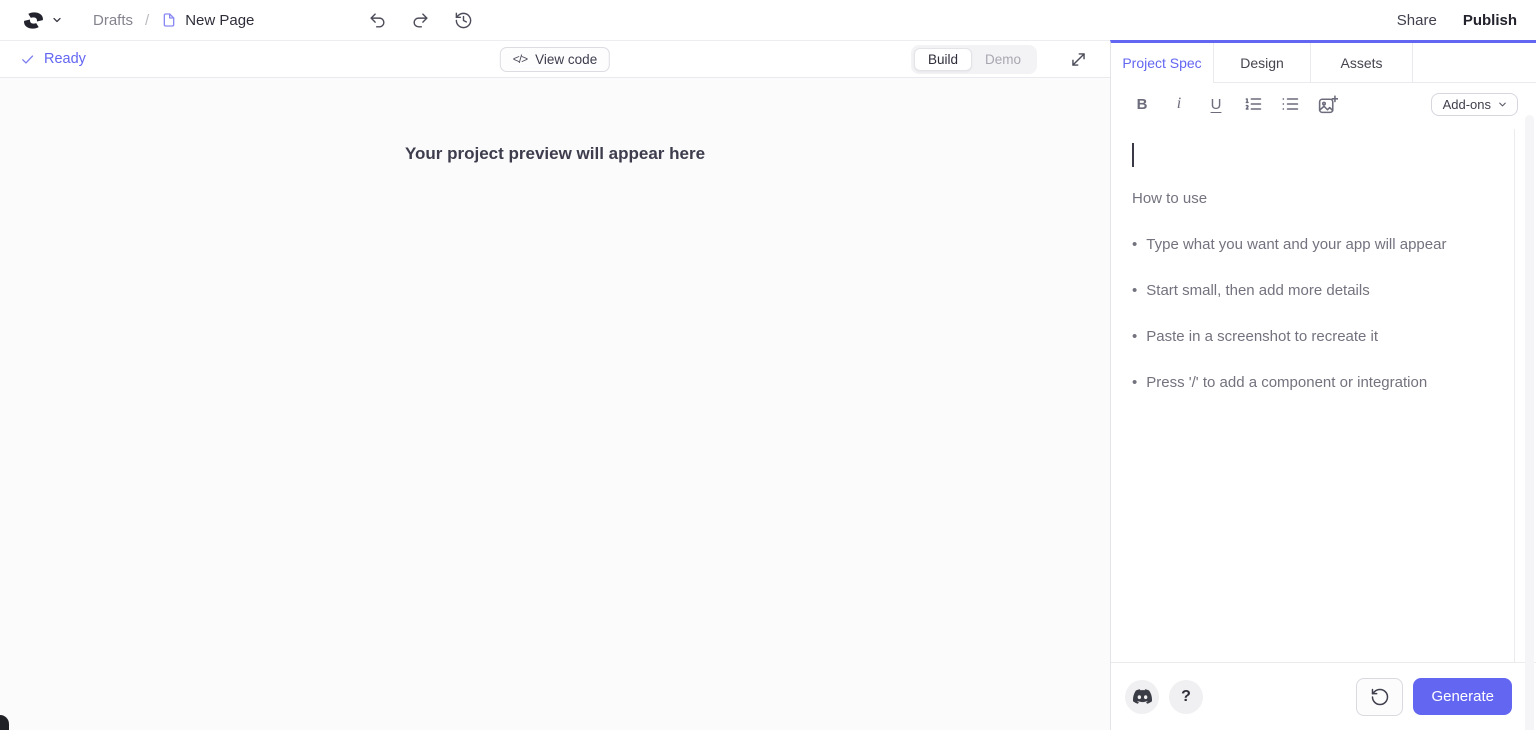 This screenshot has height=730, width=1536. Describe the element at coordinates (1262, 336) in the screenshot. I see `bullet-text: Paste in a screenshot to recreate it` at that location.